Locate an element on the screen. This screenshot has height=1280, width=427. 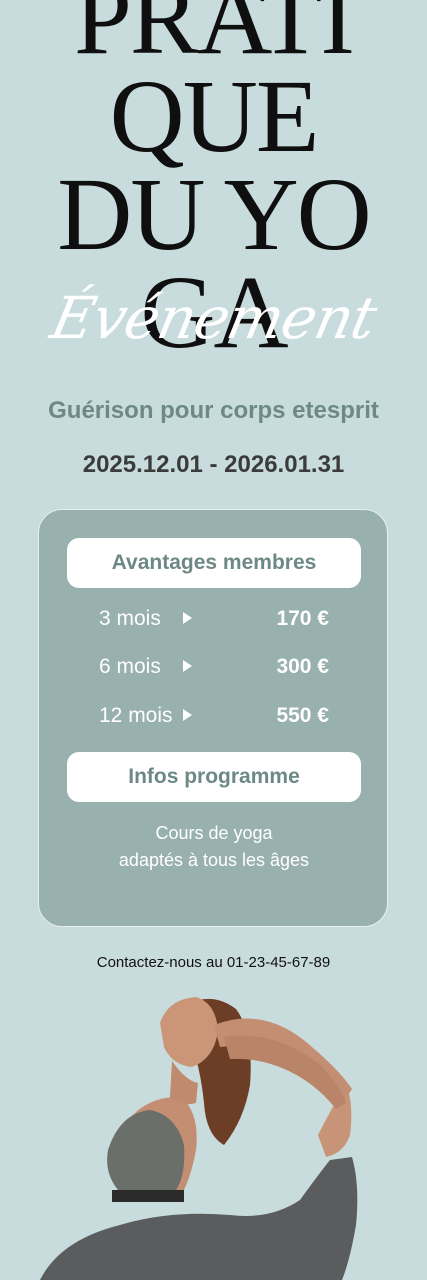
subtitle: Guérison pour corps etesprit is located at coordinates (213, 410).